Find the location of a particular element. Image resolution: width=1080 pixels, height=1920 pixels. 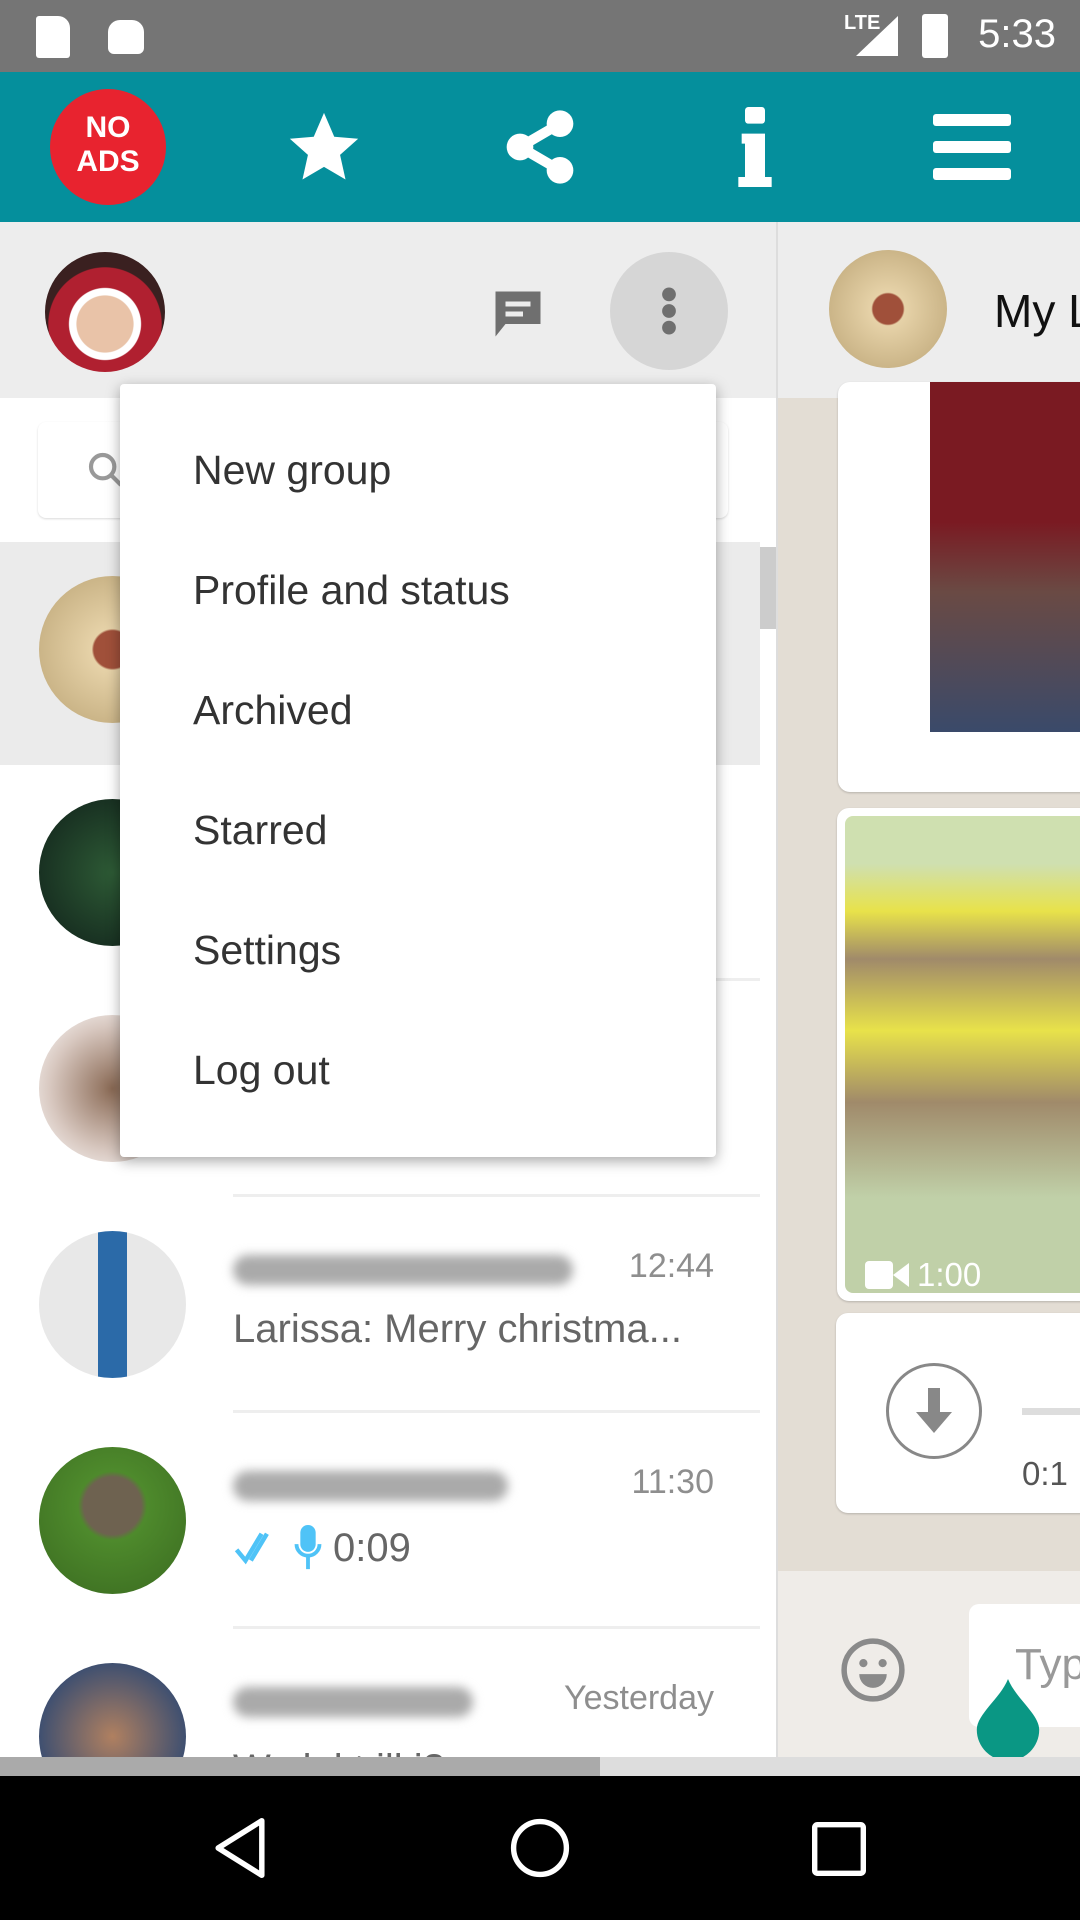

download-button is located at coordinates (934, 1411).